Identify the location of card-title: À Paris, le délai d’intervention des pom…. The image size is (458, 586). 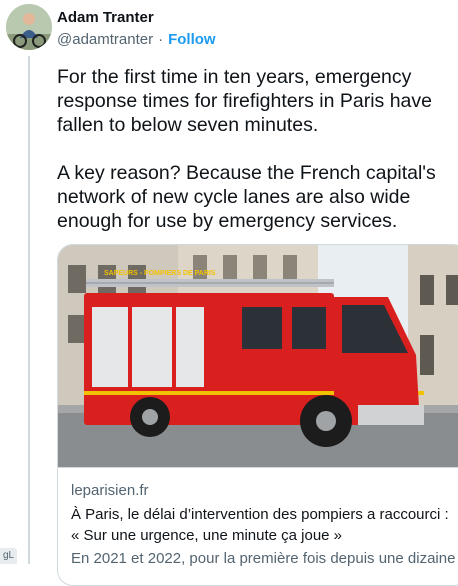
(264, 525).